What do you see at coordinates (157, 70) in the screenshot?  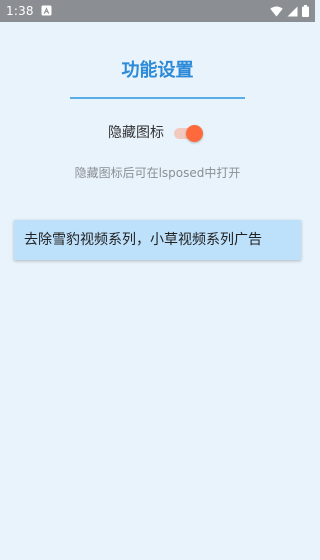 I see `page-title: 功能设置` at bounding box center [157, 70].